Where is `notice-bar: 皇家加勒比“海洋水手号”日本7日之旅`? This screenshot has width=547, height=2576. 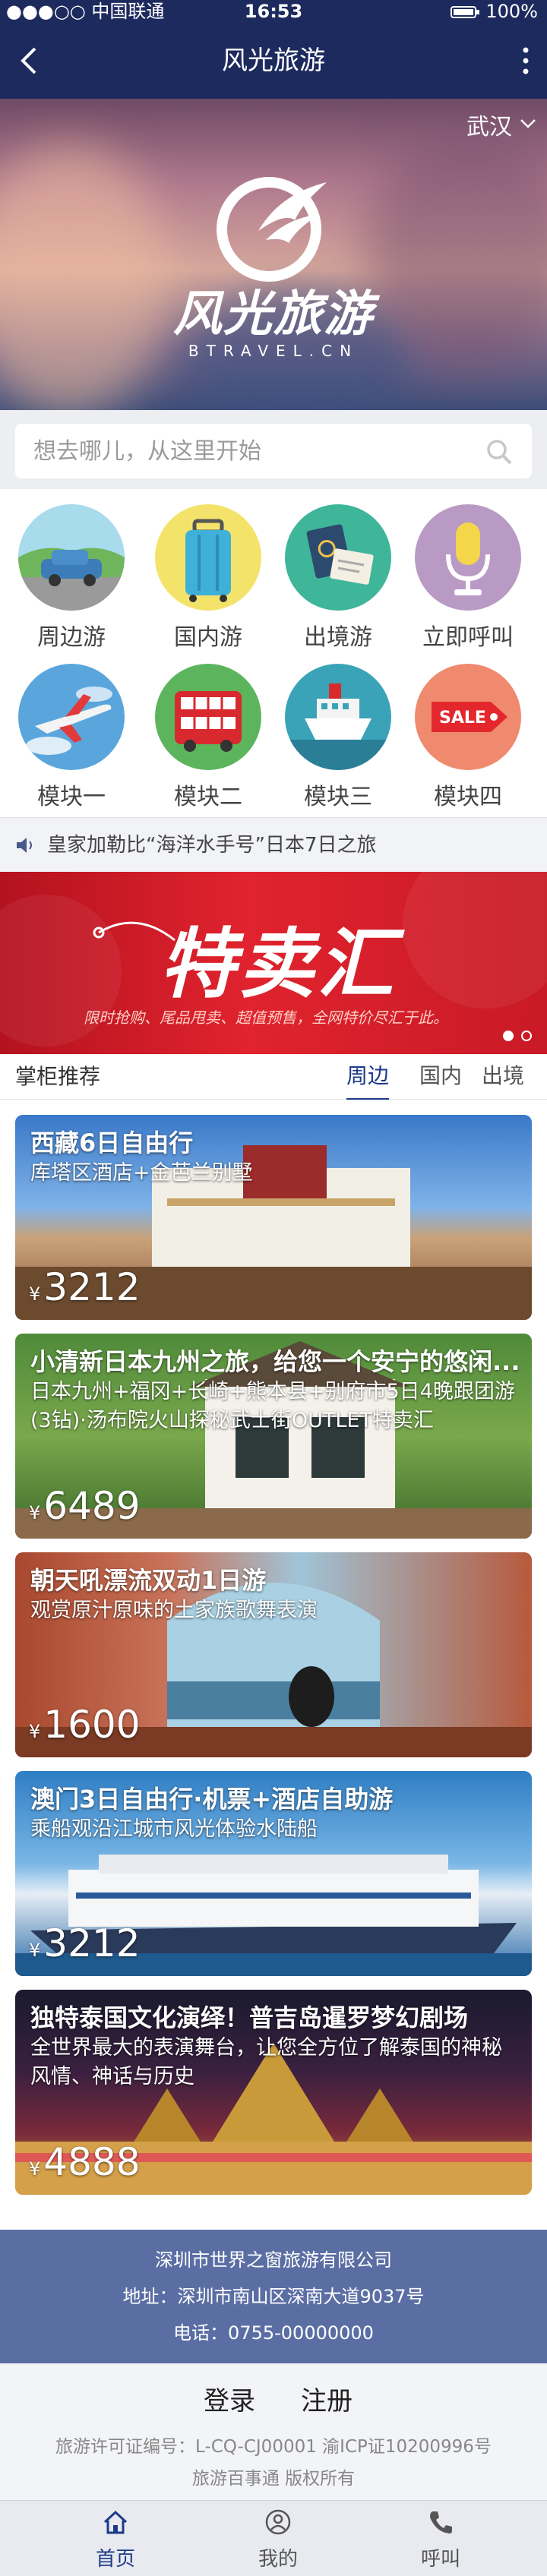
notice-bar: 皇家加勒比“海洋水手号”日本7日之旅 is located at coordinates (273, 845).